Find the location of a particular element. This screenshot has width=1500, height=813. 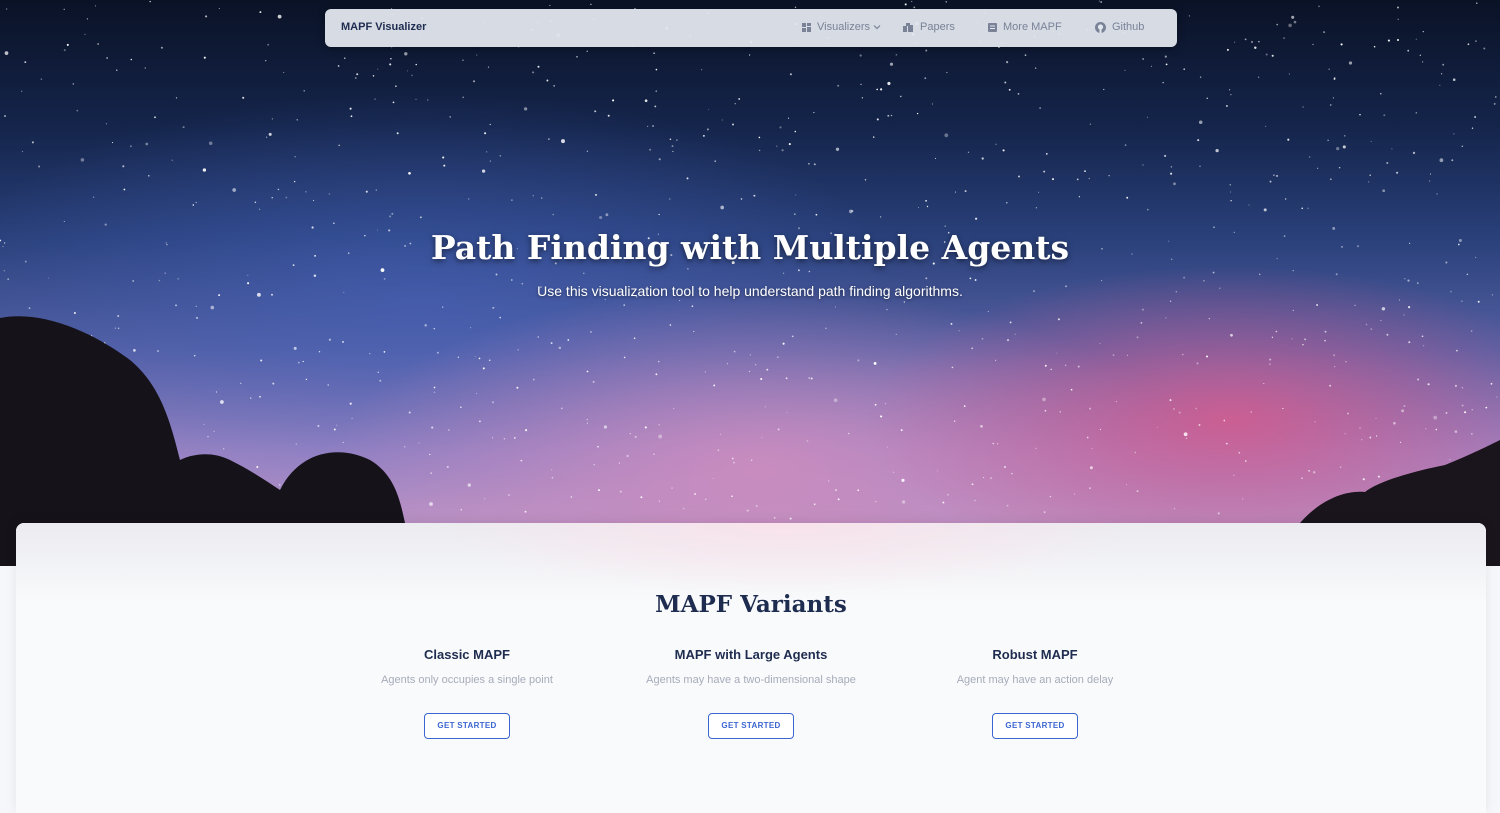

books-icon is located at coordinates (908, 27).